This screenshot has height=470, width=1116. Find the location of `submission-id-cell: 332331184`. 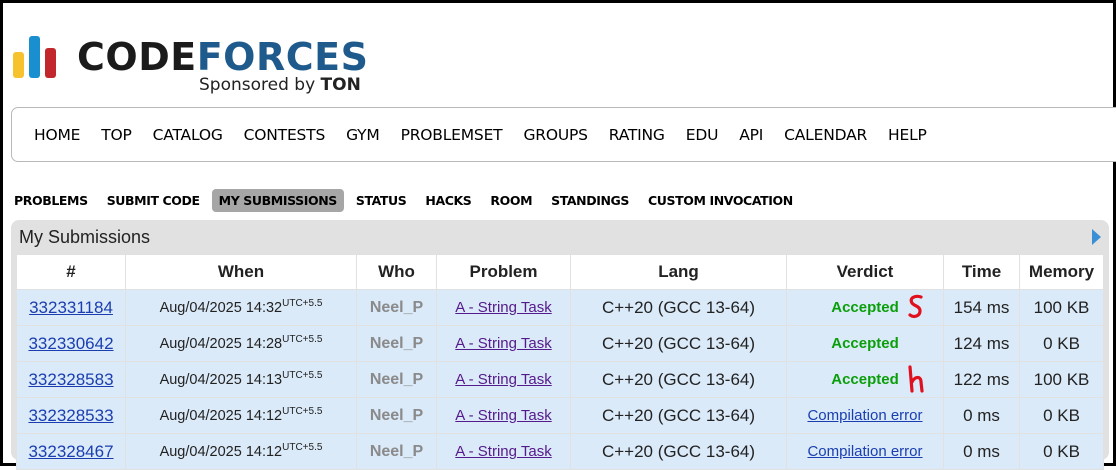

submission-id-cell: 332331184 is located at coordinates (71, 307).